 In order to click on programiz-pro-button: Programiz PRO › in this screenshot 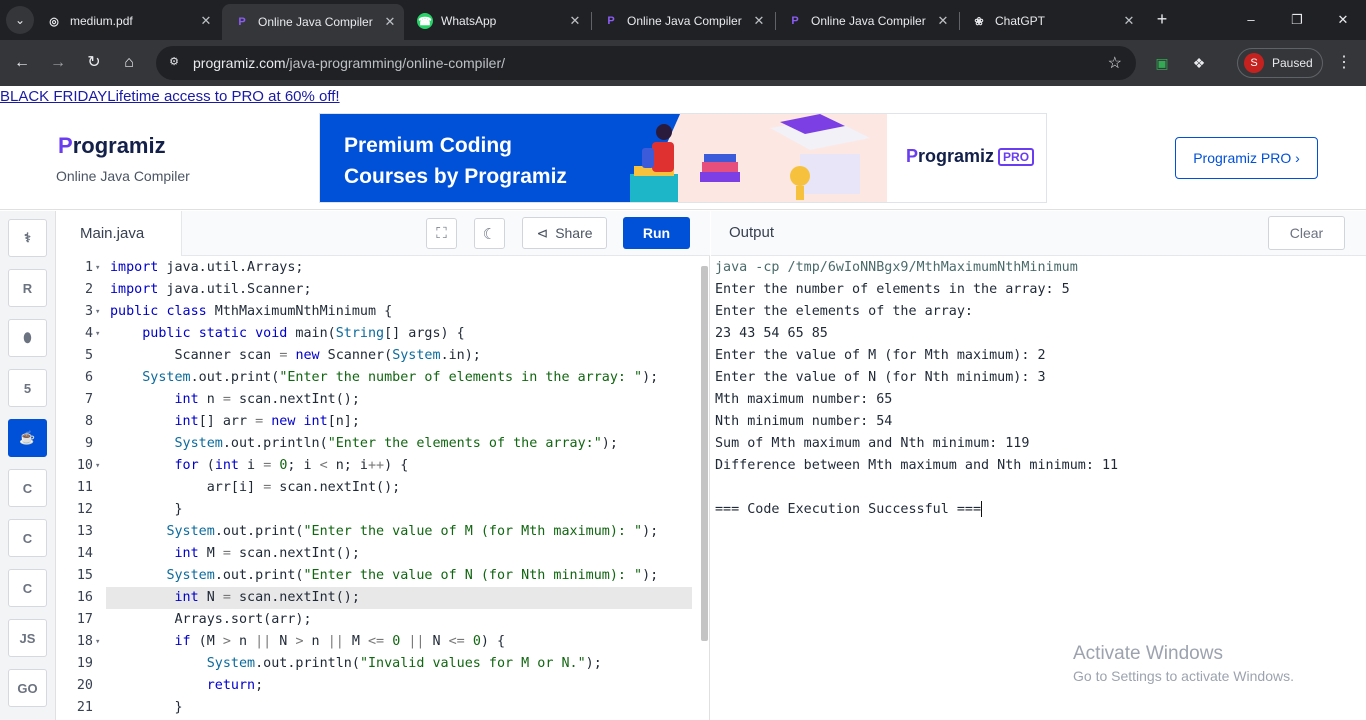, I will do `click(1246, 158)`.